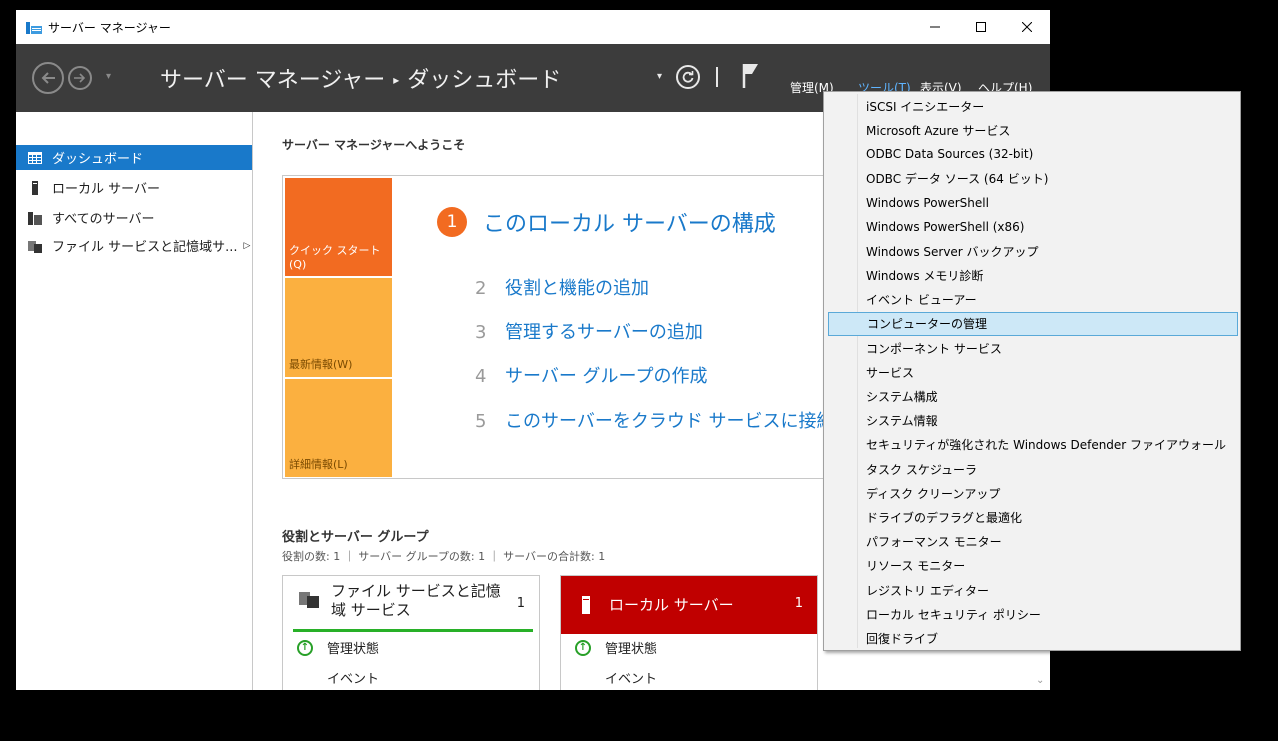 Image resolution: width=1278 pixels, height=741 pixels. I want to click on step-link: サーバー グループの作成, so click(606, 376).